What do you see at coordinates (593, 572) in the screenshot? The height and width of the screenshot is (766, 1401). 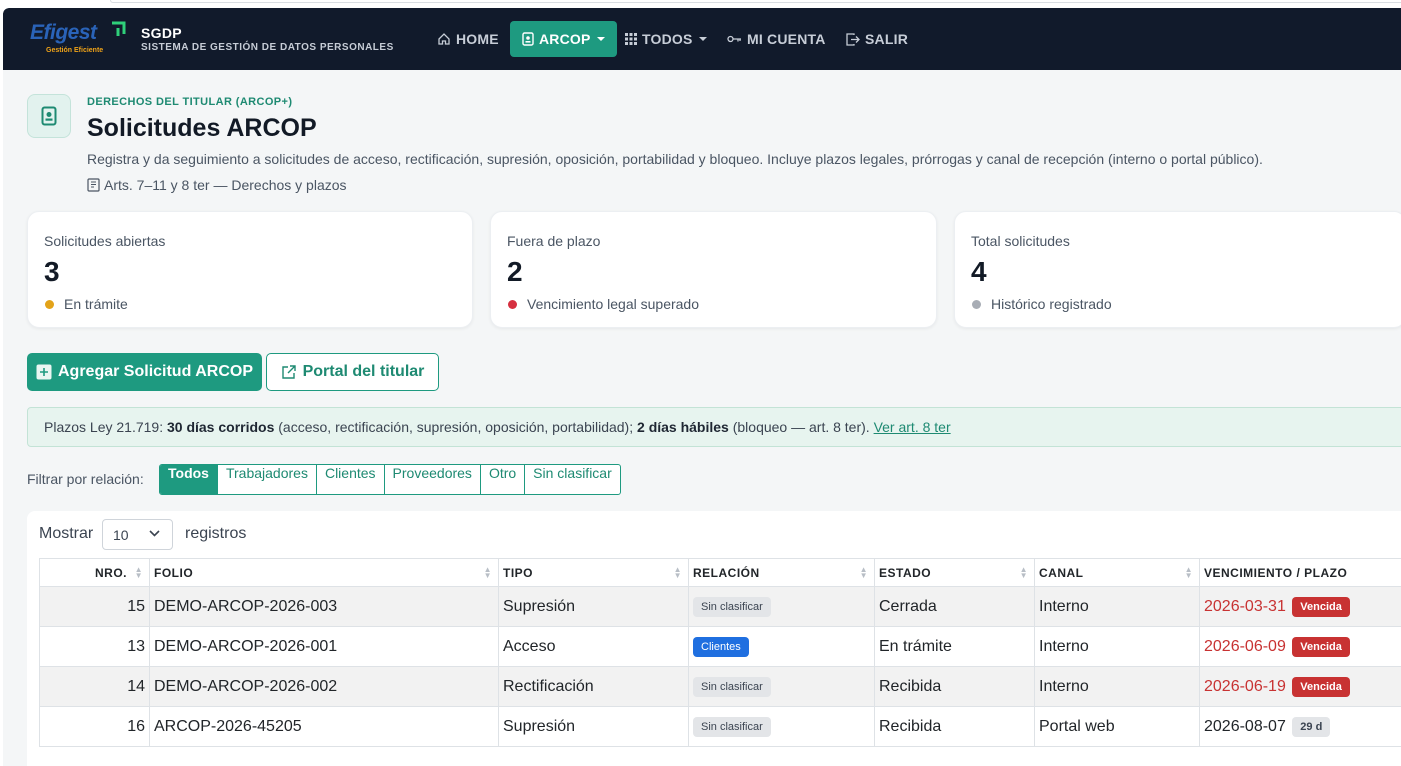 I see `col-header-tipo: TIPO ▲ ▼` at bounding box center [593, 572].